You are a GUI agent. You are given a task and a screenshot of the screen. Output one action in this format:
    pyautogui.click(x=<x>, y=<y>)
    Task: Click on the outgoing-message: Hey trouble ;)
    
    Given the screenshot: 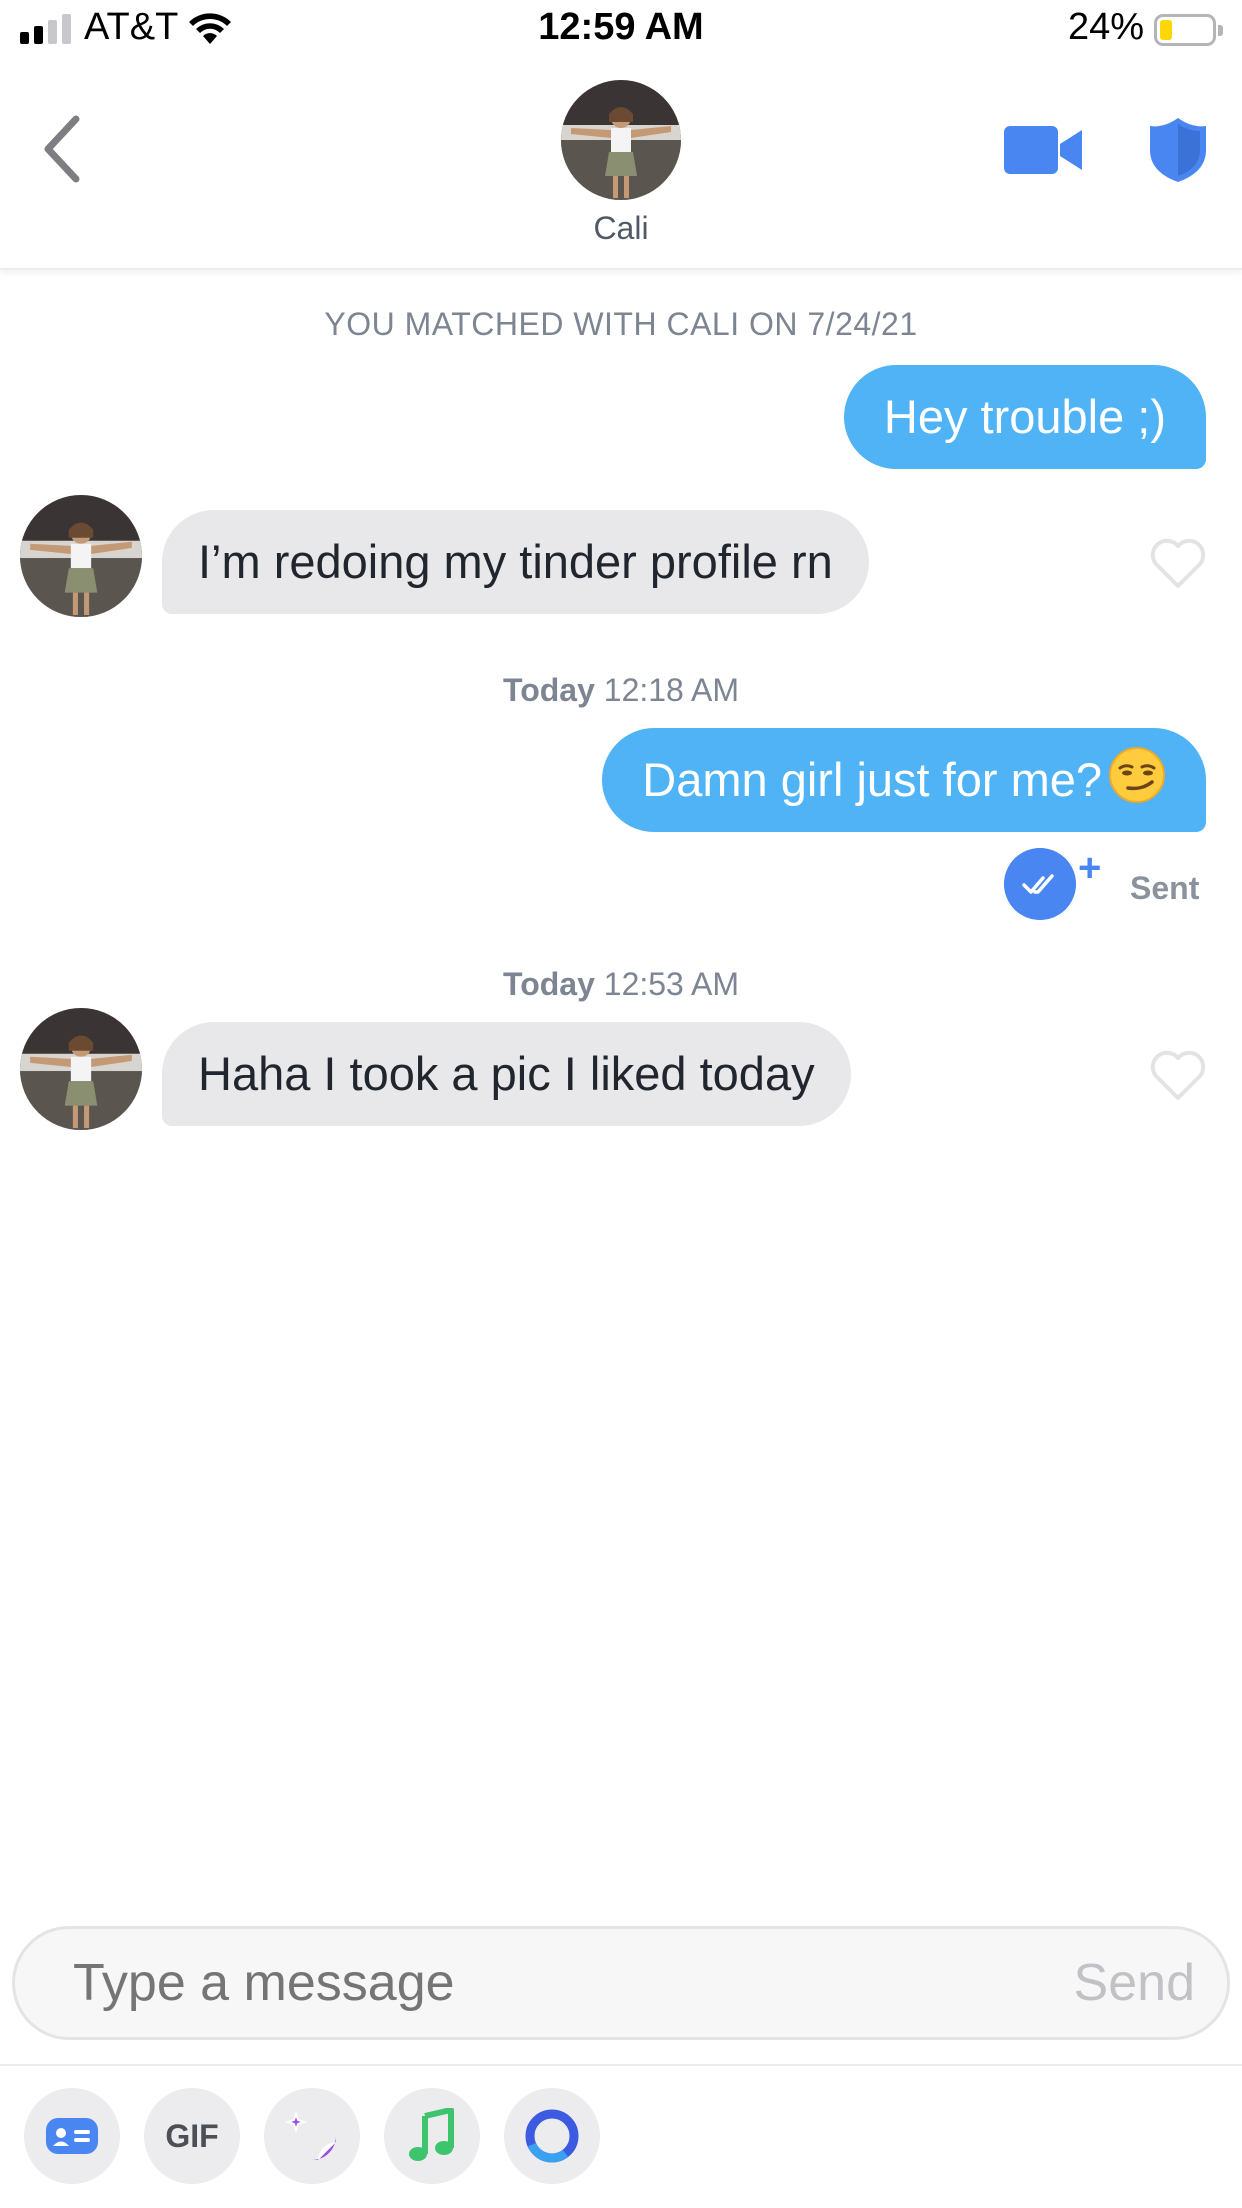 What is the action you would take?
    pyautogui.click(x=1024, y=417)
    